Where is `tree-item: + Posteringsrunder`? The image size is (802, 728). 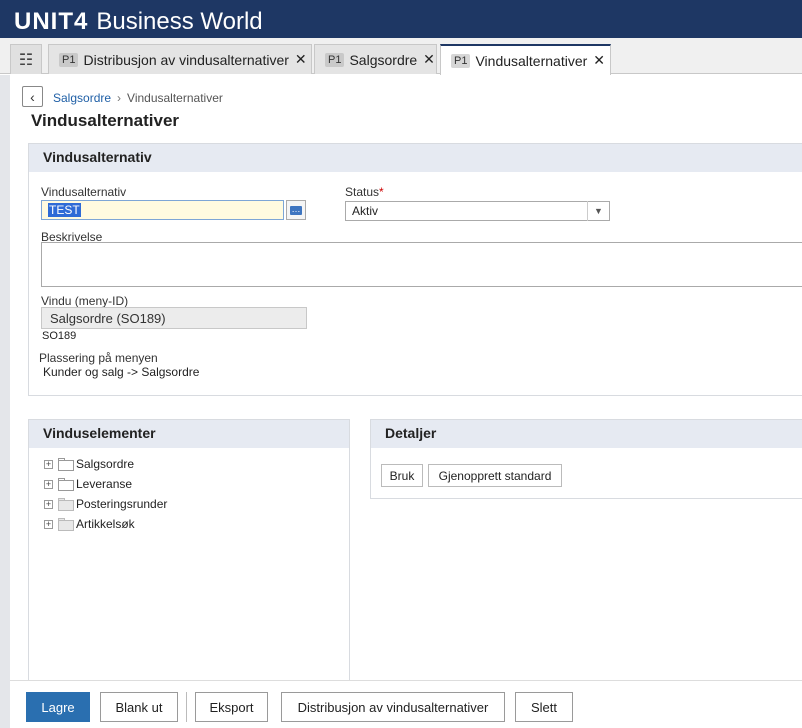 tree-item: + Posteringsrunder is located at coordinates (105, 504).